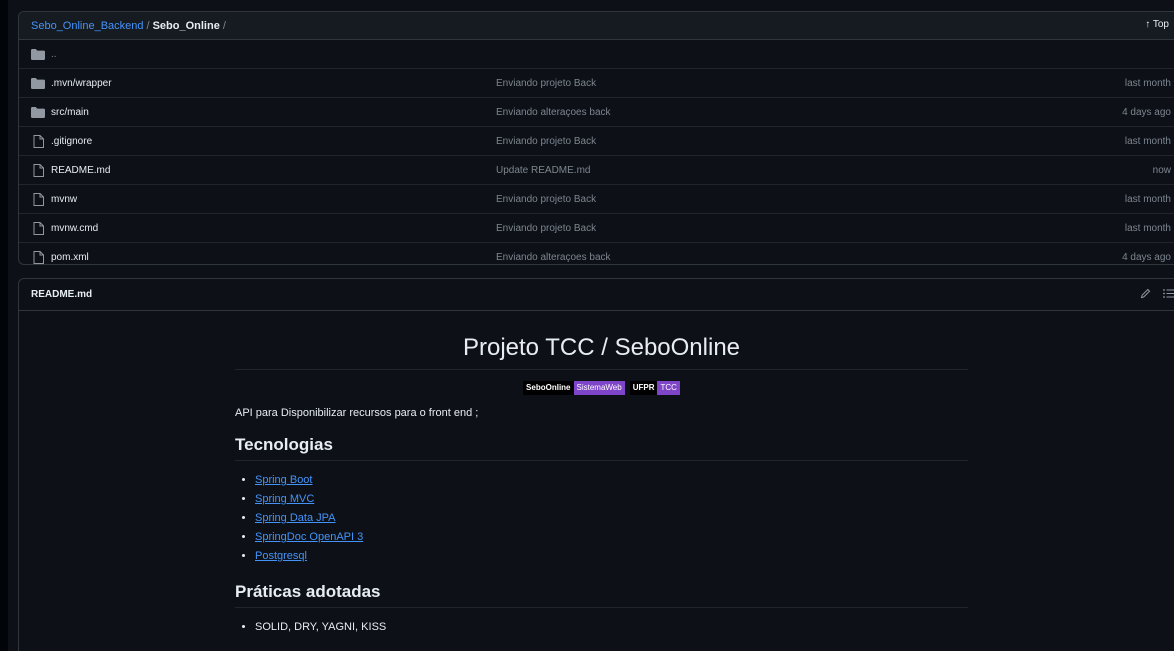 Image resolution: width=1174 pixels, height=651 pixels. What do you see at coordinates (611, 480) in the screenshot?
I see `list-item: Spring Boot` at bounding box center [611, 480].